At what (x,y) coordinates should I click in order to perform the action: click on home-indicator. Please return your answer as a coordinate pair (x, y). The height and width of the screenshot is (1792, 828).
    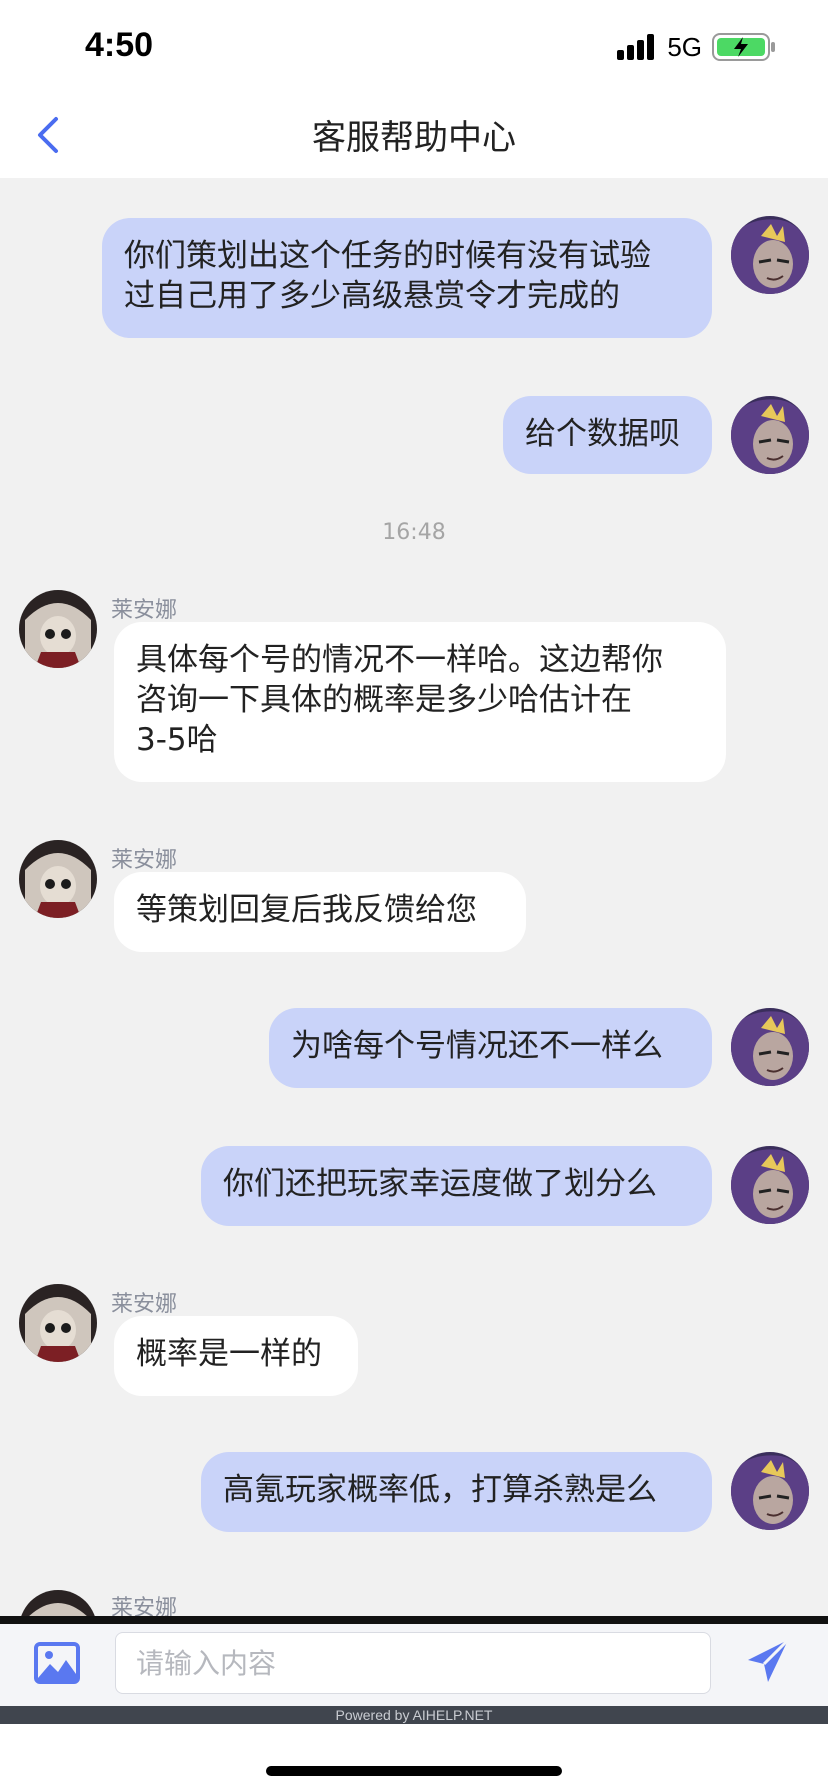
    Looking at the image, I should click on (414, 1771).